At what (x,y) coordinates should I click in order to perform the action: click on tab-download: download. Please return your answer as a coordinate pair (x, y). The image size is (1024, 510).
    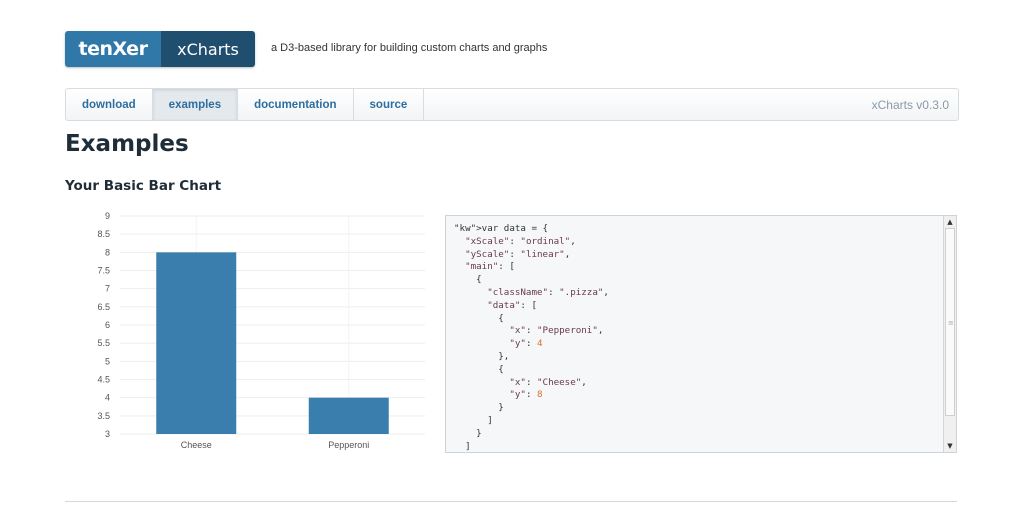
    Looking at the image, I should click on (109, 104).